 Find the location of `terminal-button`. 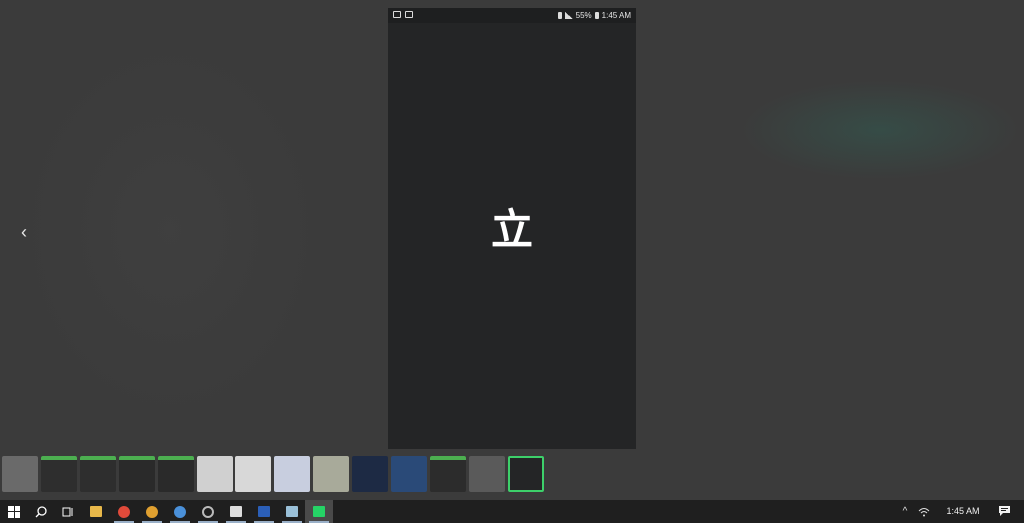

terminal-button is located at coordinates (236, 511).